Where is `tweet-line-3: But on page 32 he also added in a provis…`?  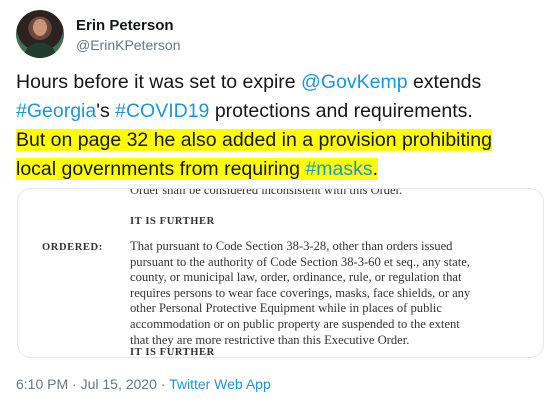
tweet-line-3: But on page 32 he also added in a provis… is located at coordinates (281, 140).